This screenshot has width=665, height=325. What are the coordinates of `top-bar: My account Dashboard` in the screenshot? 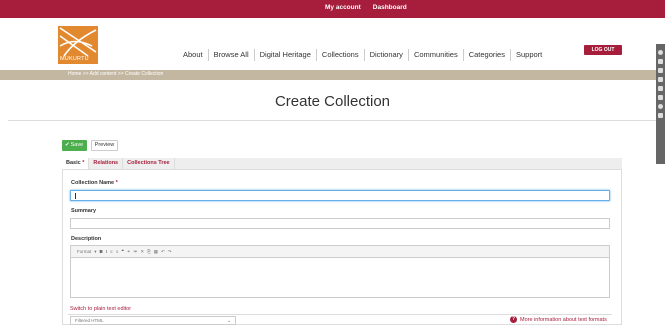 It's located at (332, 9).